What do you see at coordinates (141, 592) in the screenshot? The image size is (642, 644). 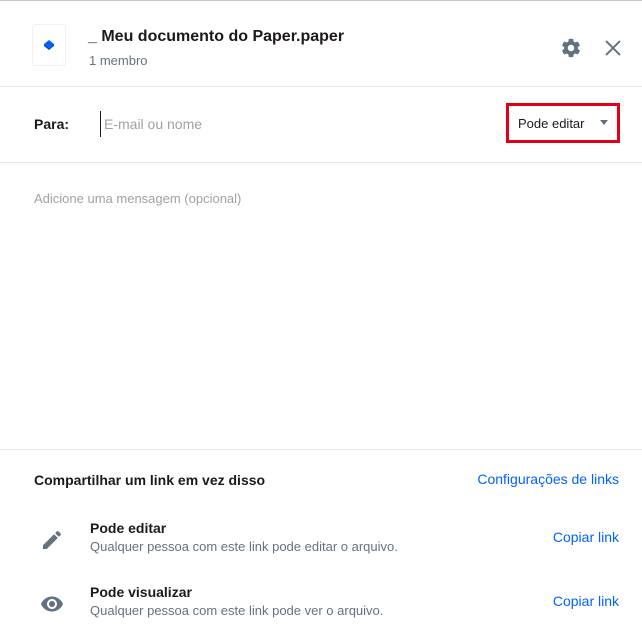 I see `link-option-title: Pode visualizar` at bounding box center [141, 592].